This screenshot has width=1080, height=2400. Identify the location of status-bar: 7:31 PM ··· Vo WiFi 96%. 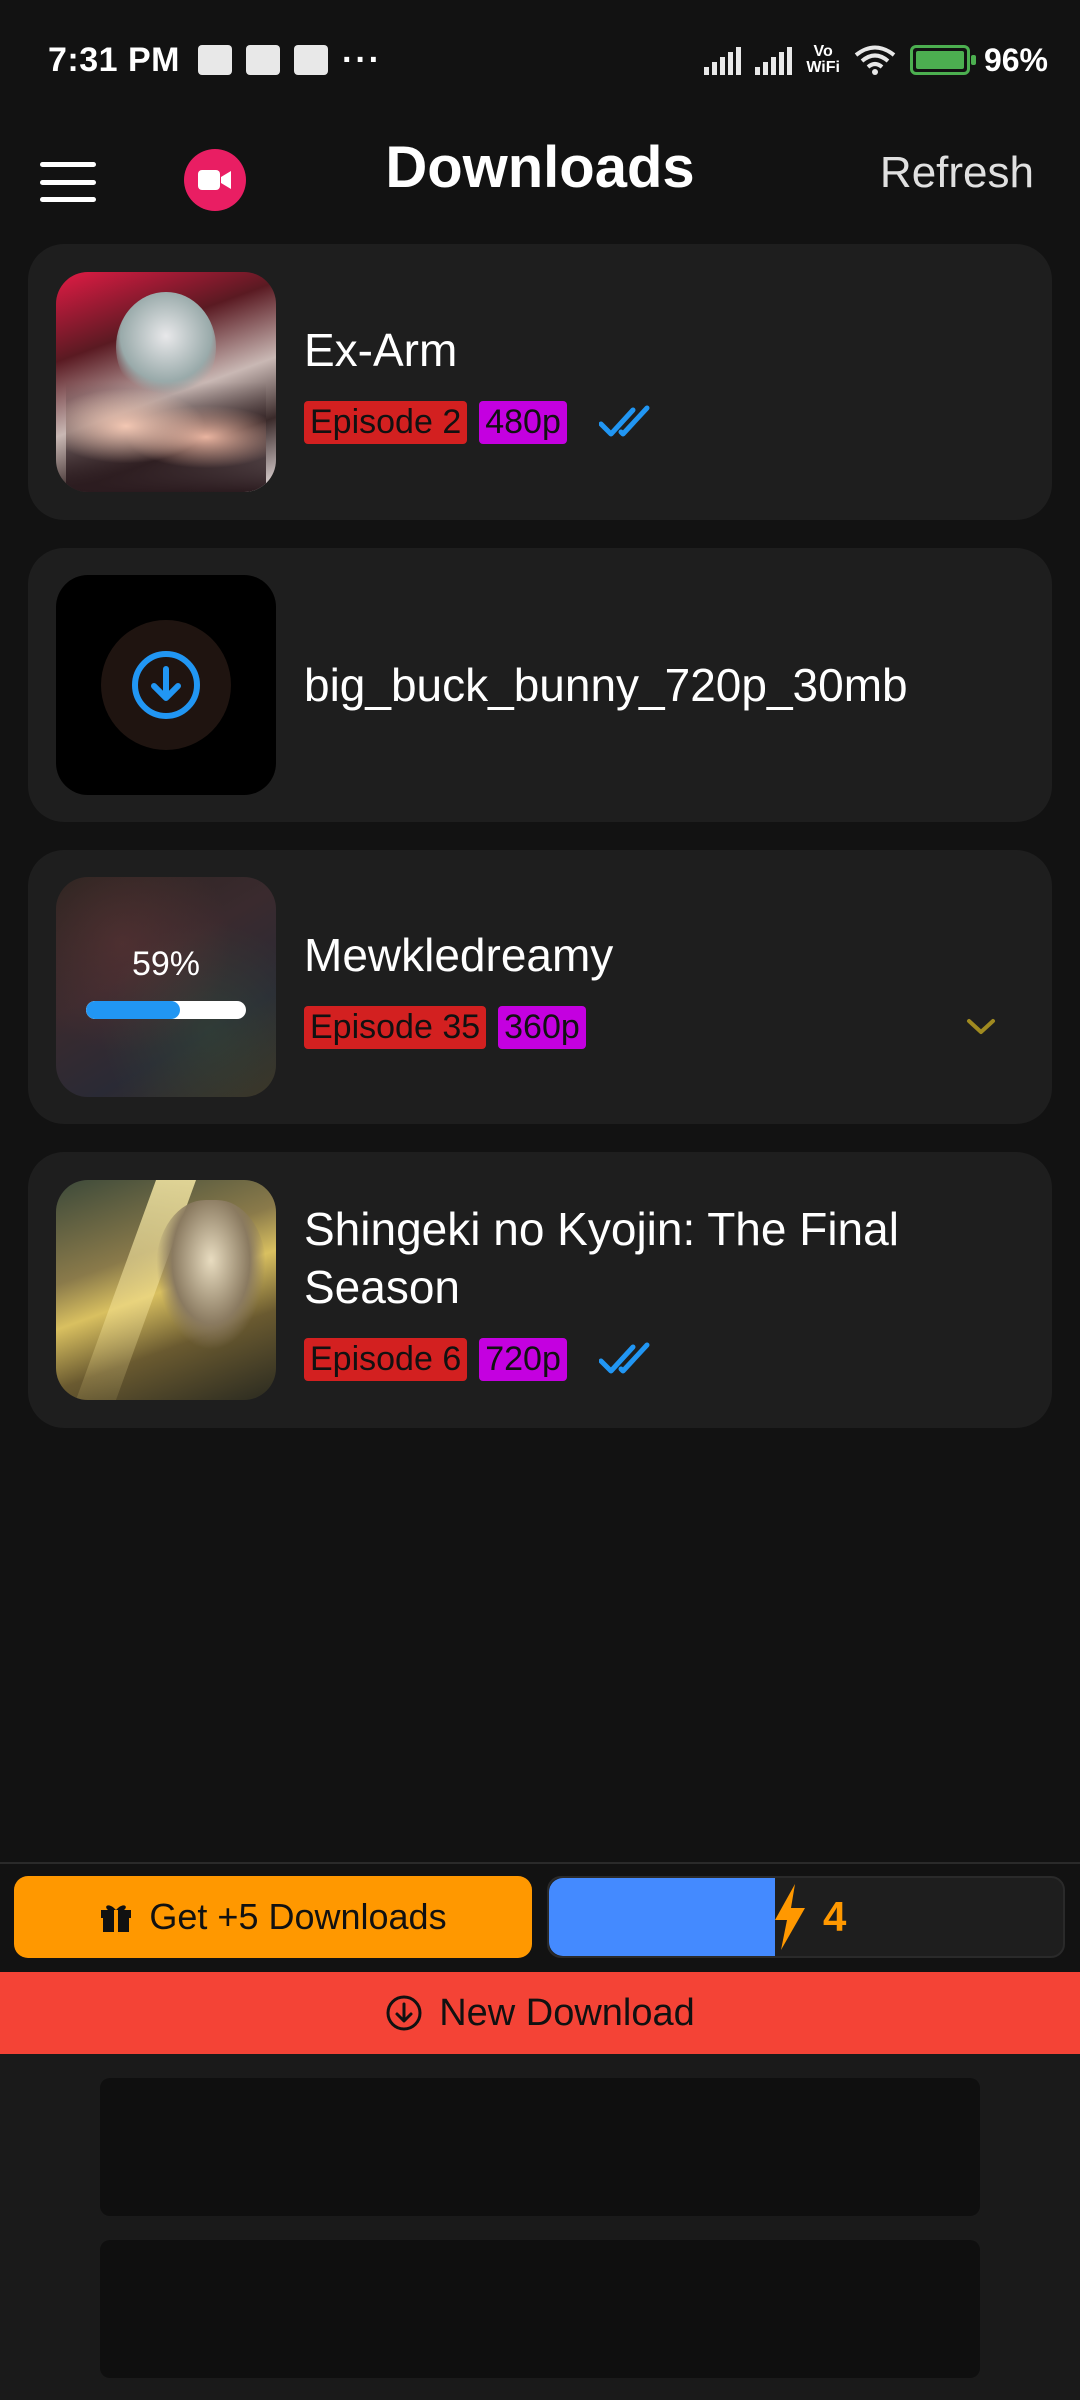
(540, 60).